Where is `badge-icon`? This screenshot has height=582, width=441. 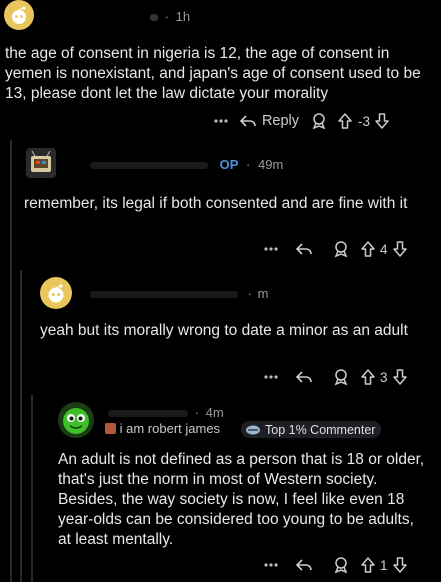
badge-icon is located at coordinates (253, 429).